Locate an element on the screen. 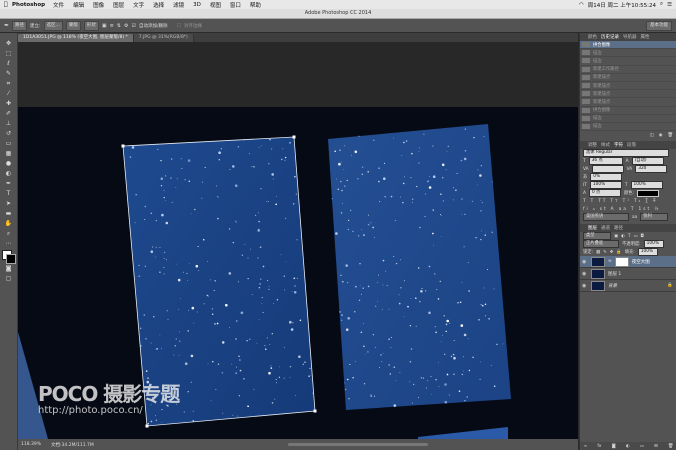 The image size is (676, 450). group-icon: ▭ is located at coordinates (642, 446).